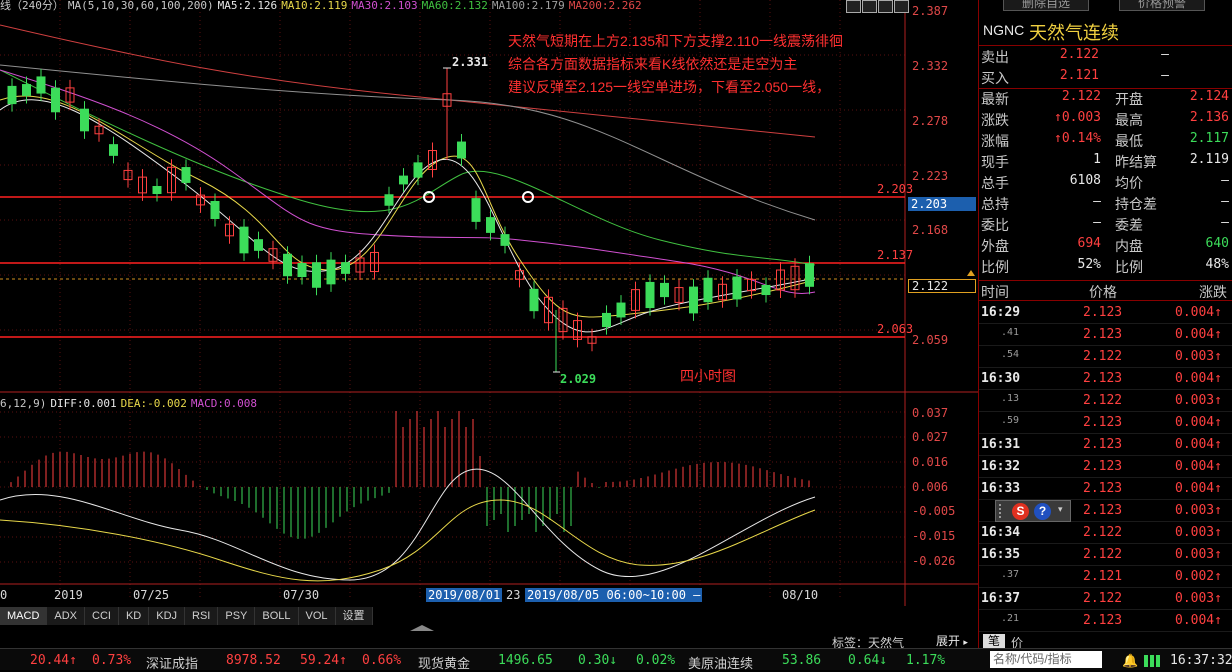 The height and width of the screenshot is (672, 1232). I want to click on index3-change: 0.30↓, so click(598, 660).